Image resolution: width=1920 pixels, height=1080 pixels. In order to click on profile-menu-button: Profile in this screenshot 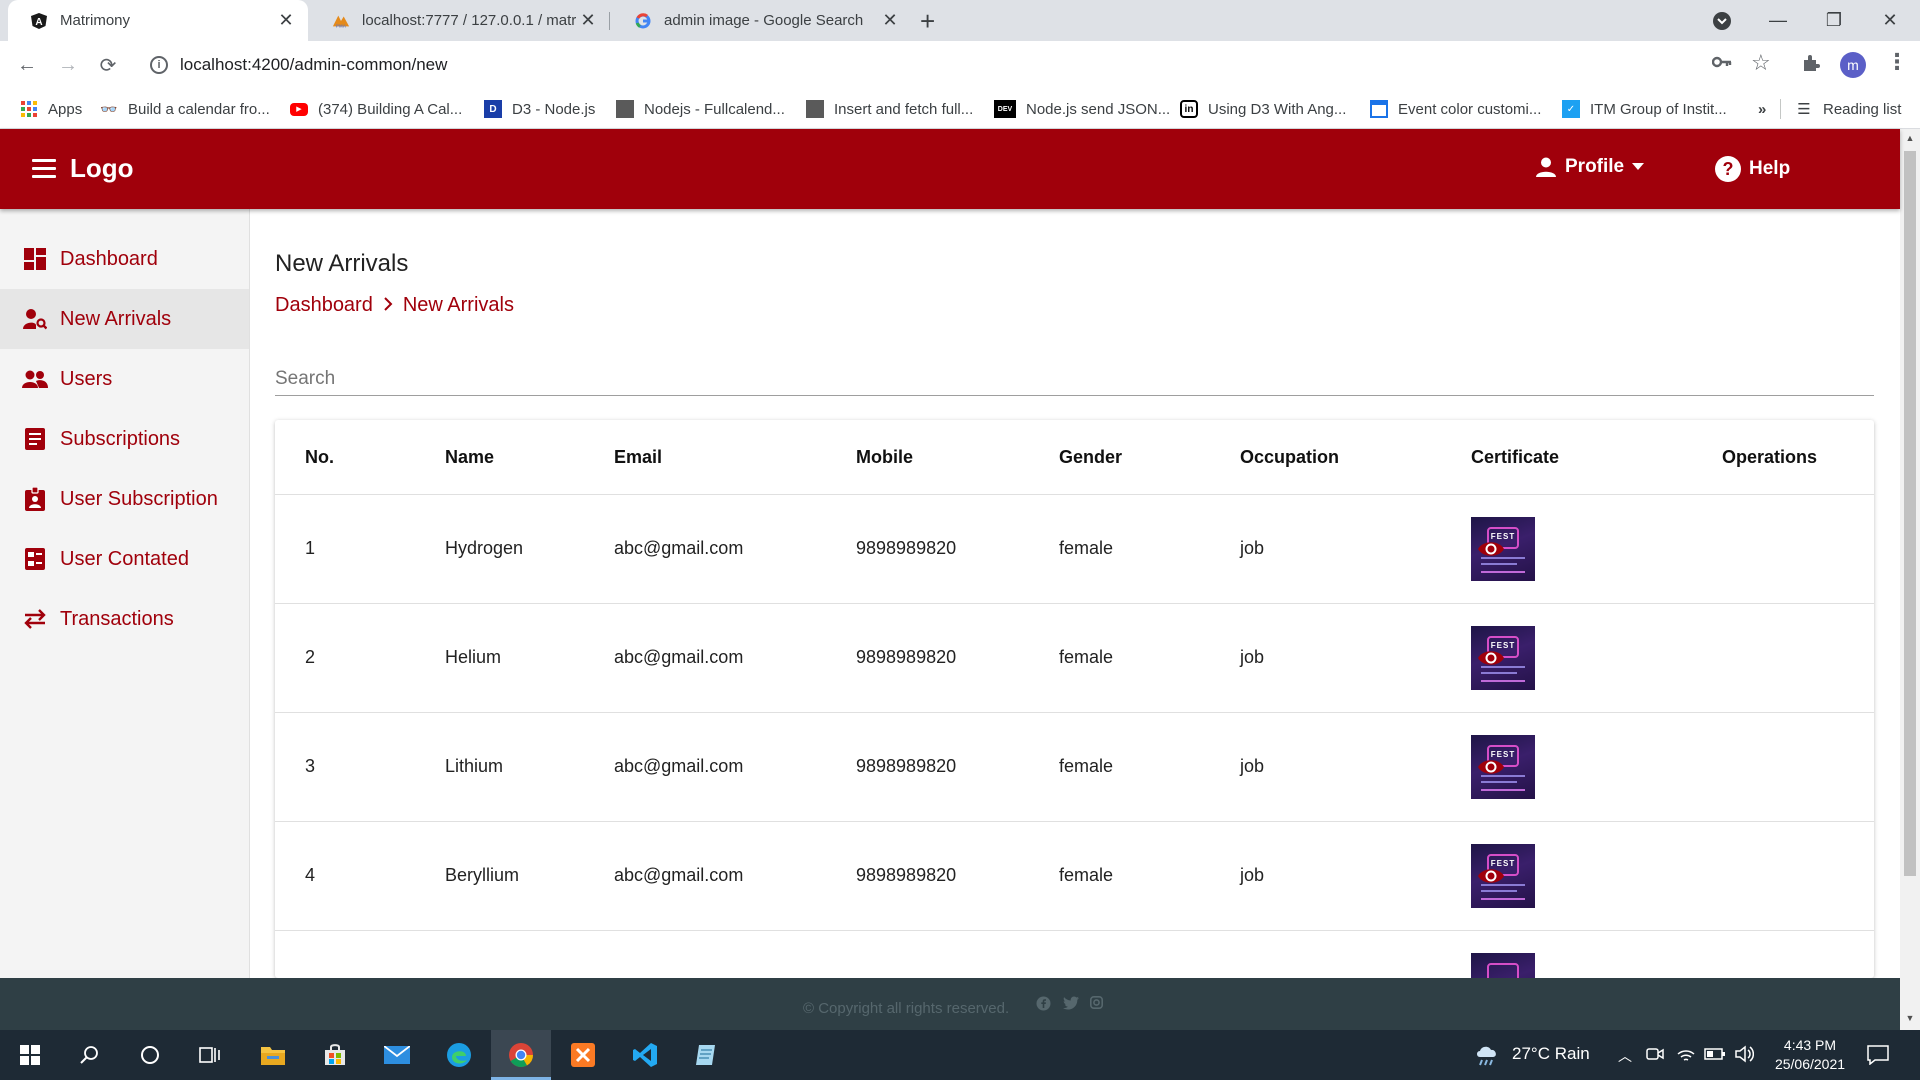, I will do `click(1590, 167)`.